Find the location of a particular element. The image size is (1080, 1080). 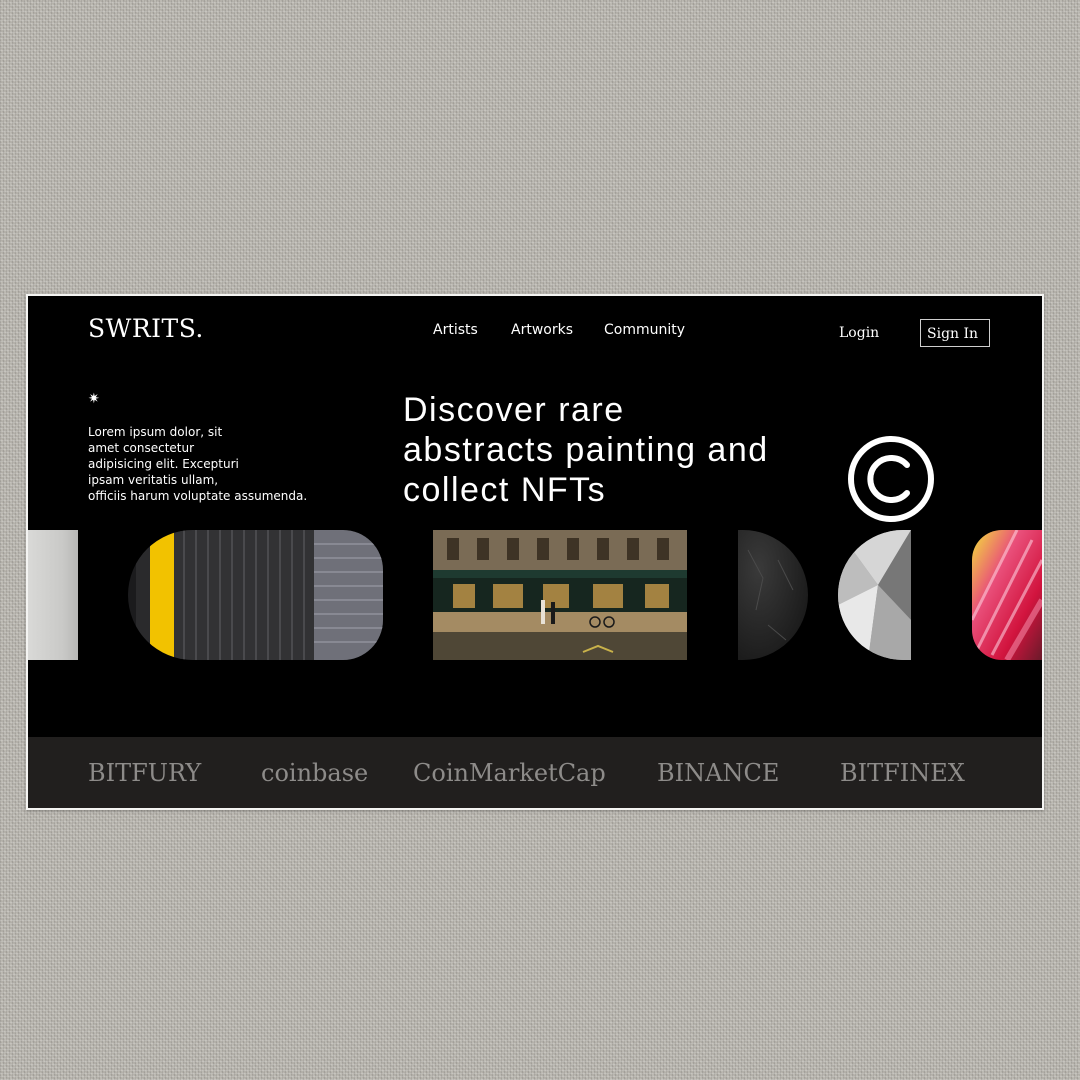

nav-item-artworks: Artworks is located at coordinates (542, 330).